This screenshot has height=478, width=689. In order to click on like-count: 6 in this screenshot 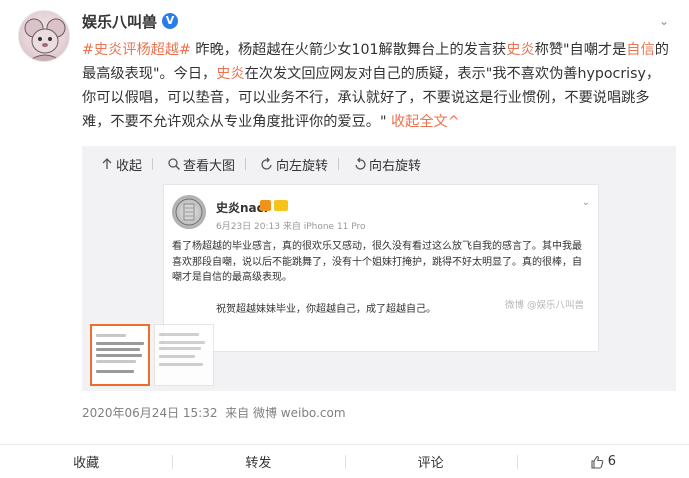, I will do `click(612, 461)`.